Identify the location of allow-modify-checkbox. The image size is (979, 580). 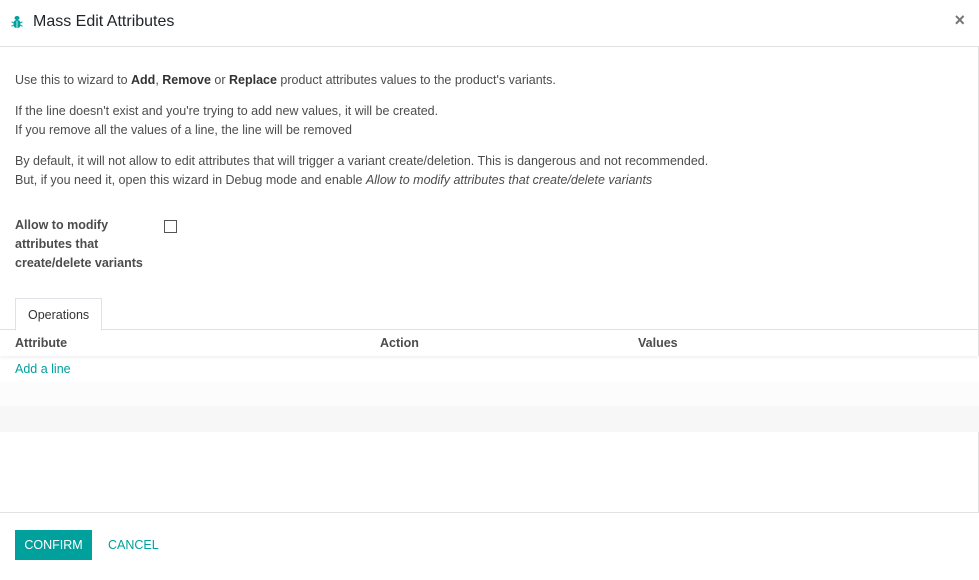
(170, 226).